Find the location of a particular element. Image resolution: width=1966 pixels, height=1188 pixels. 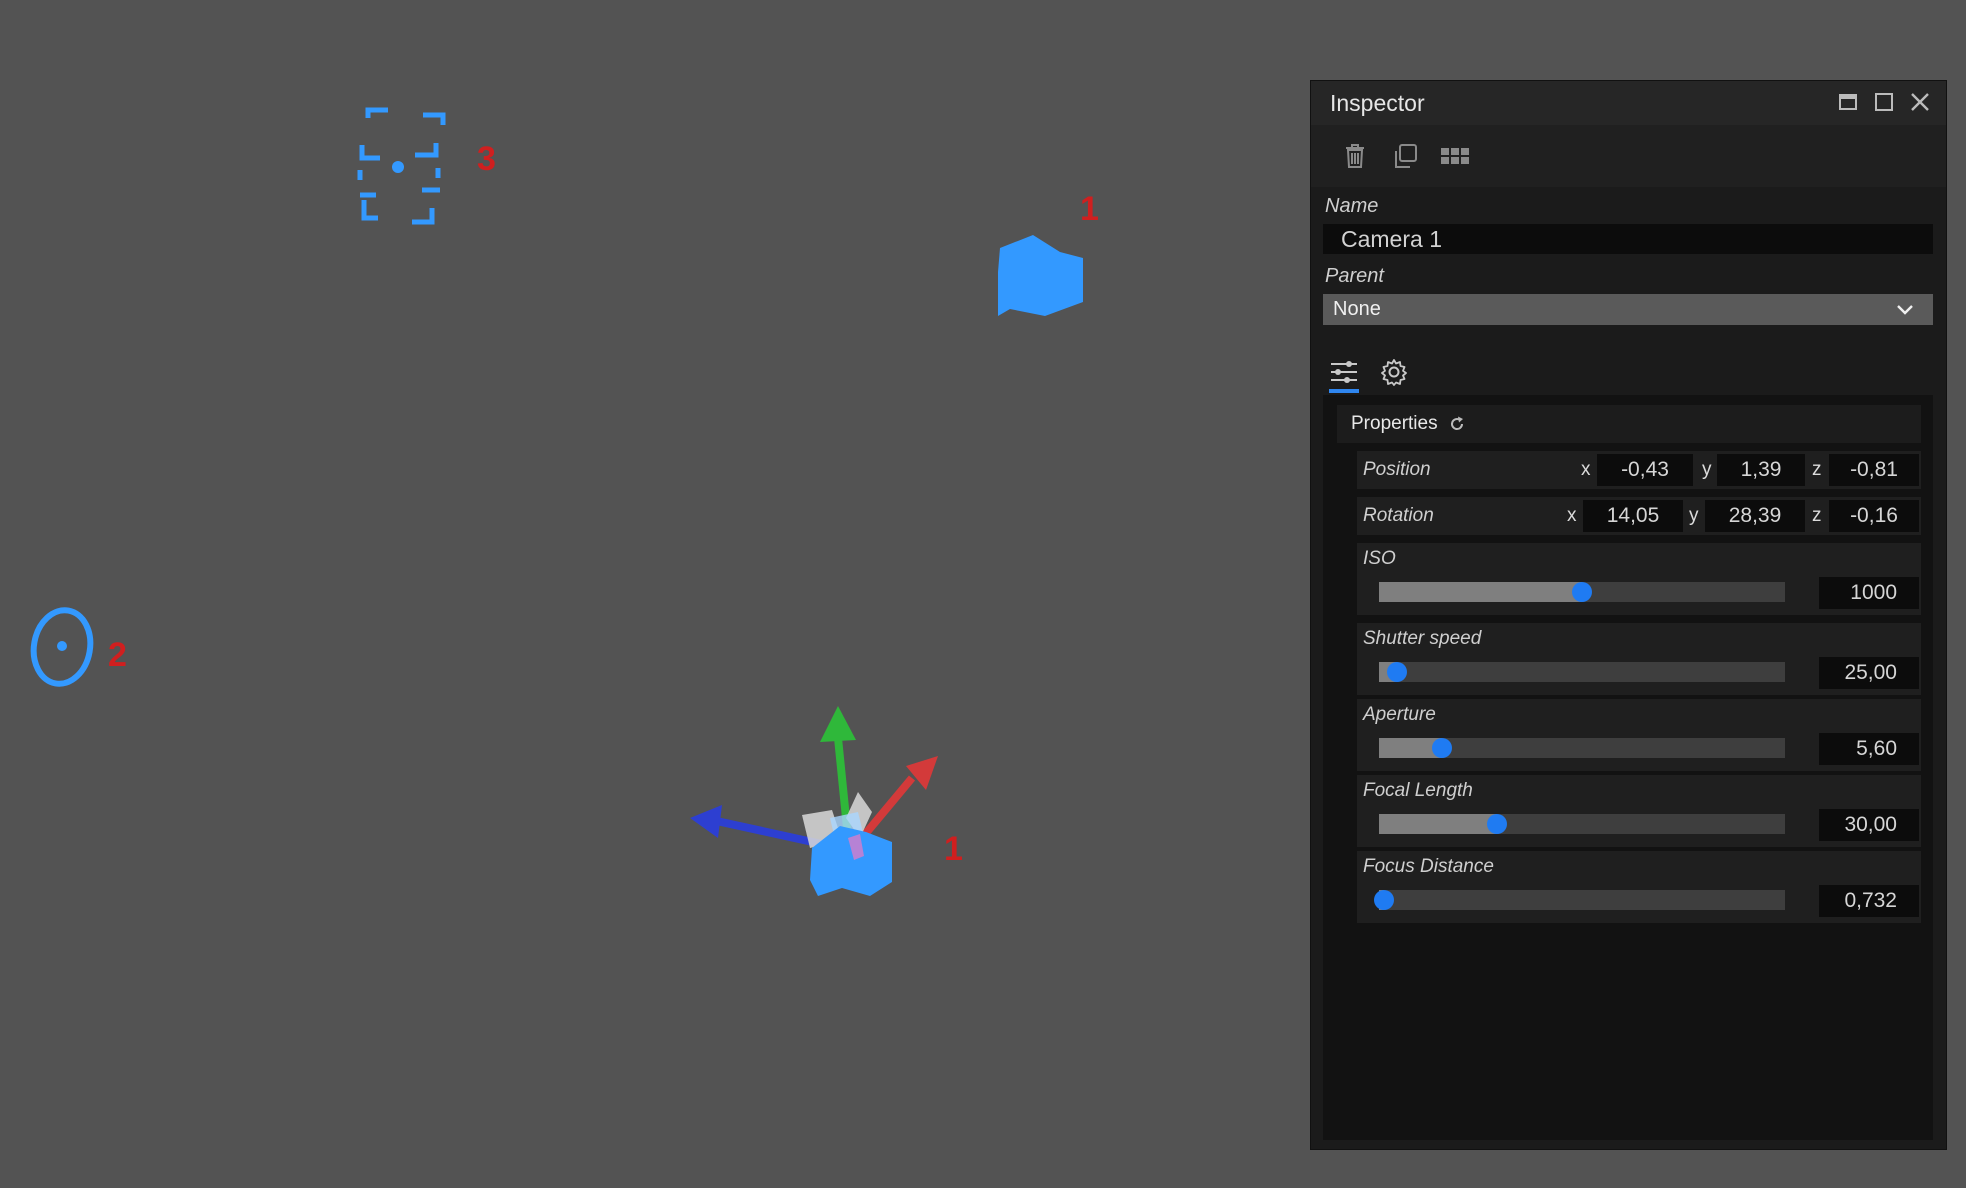

rotation-x-field: 14,05 is located at coordinates (1633, 516).